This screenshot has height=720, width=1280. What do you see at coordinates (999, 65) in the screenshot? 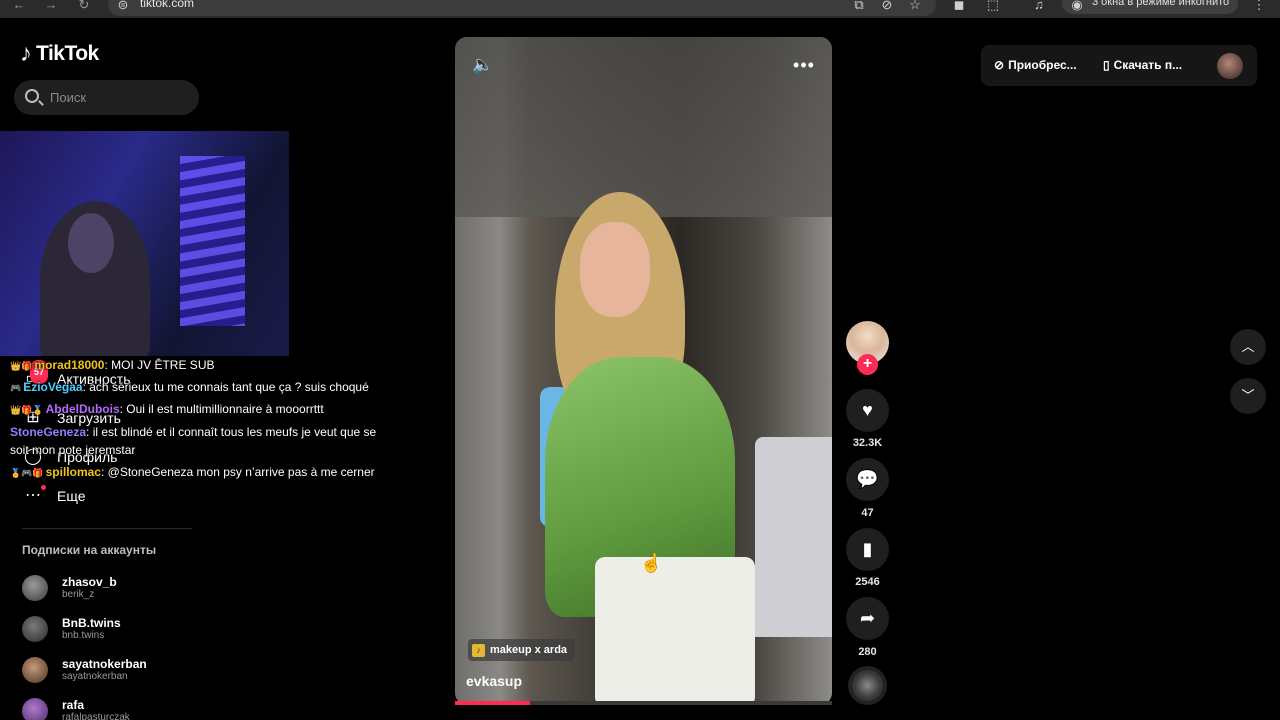
I see `coin-icon: ⊘` at bounding box center [999, 65].